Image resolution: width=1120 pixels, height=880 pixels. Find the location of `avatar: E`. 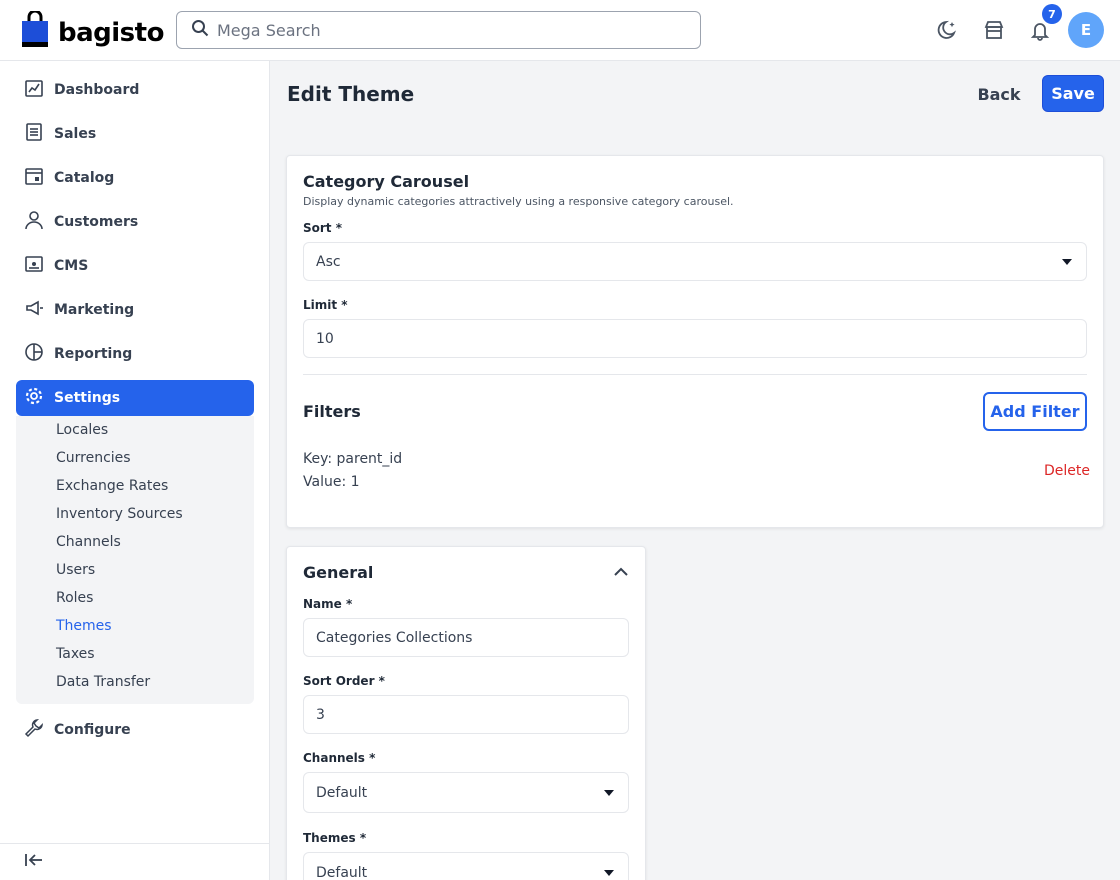

avatar: E is located at coordinates (1086, 30).